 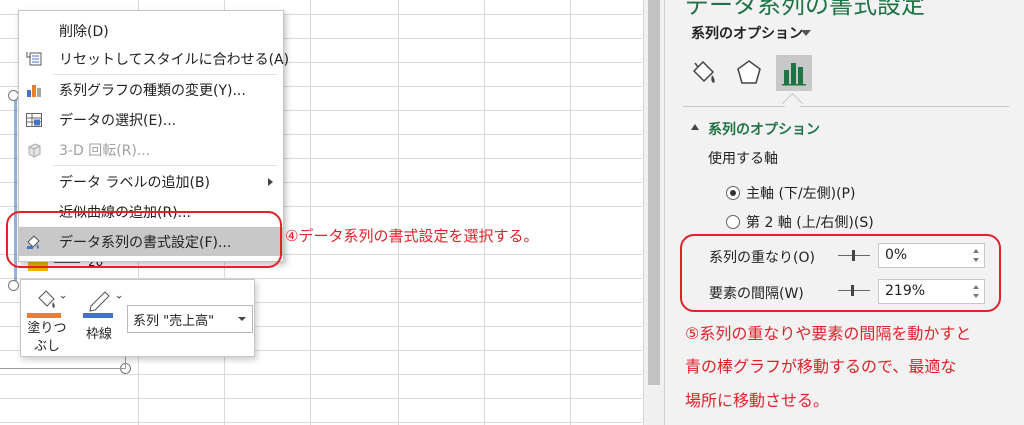 What do you see at coordinates (151, 30) in the screenshot?
I see `menu-item-delete: 削除(D)` at bounding box center [151, 30].